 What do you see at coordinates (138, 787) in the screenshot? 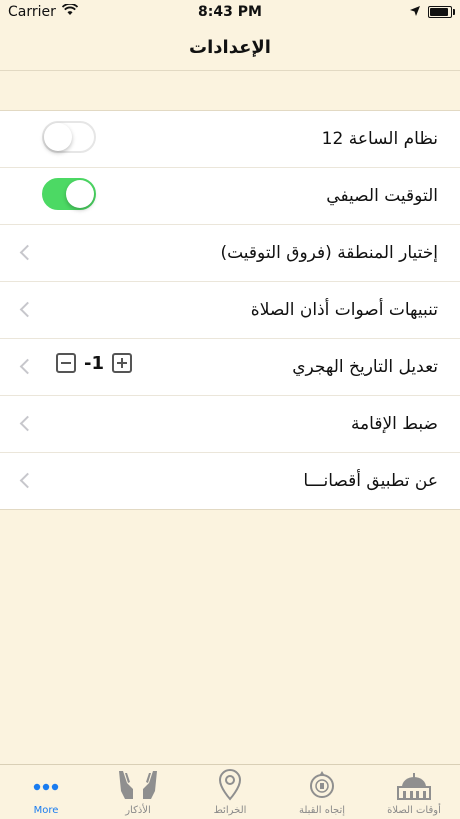
I see `praying-hands-icon` at bounding box center [138, 787].